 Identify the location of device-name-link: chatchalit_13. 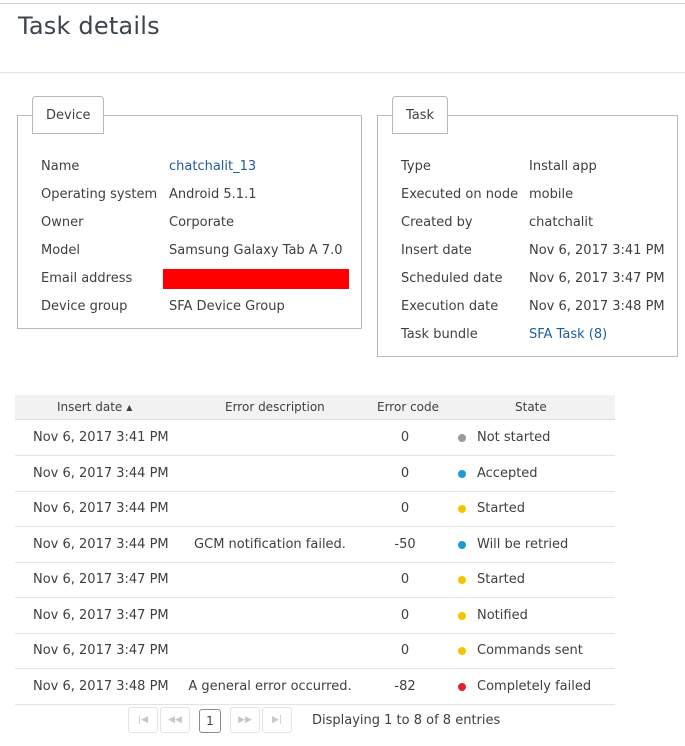
(212, 167).